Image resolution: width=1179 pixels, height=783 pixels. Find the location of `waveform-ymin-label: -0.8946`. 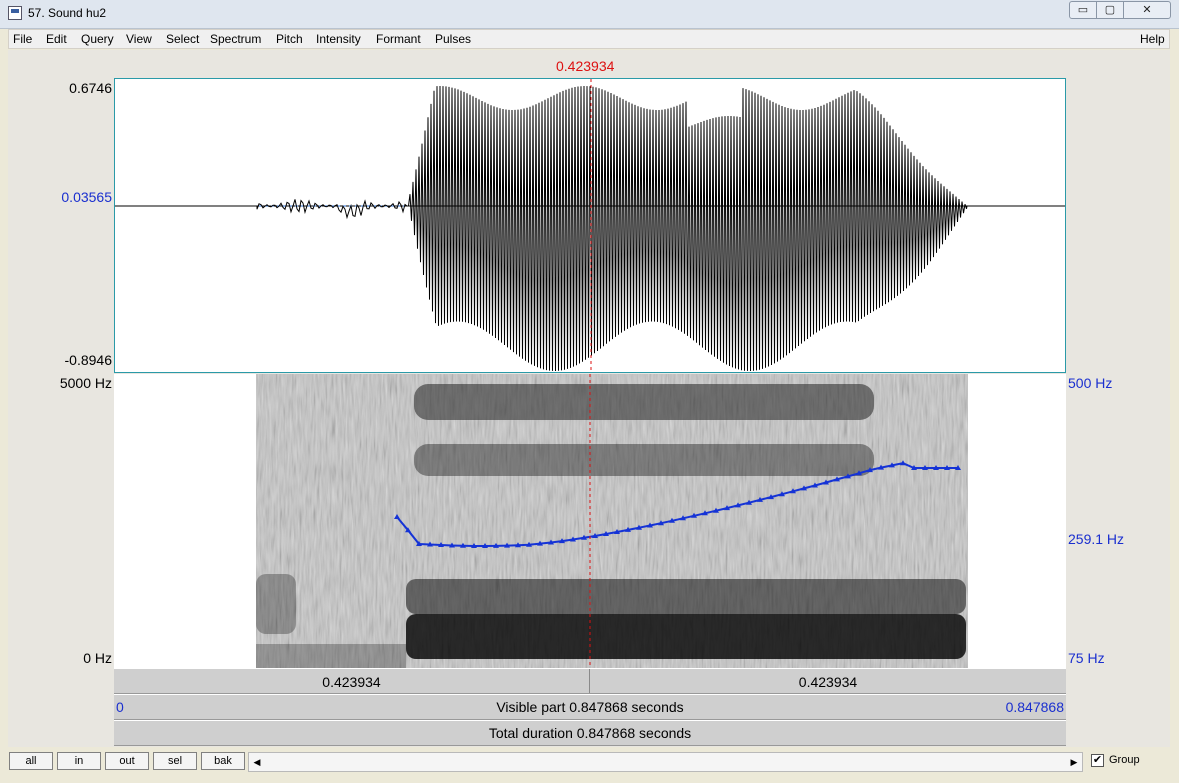

waveform-ymin-label: -0.8946 is located at coordinates (88, 360).